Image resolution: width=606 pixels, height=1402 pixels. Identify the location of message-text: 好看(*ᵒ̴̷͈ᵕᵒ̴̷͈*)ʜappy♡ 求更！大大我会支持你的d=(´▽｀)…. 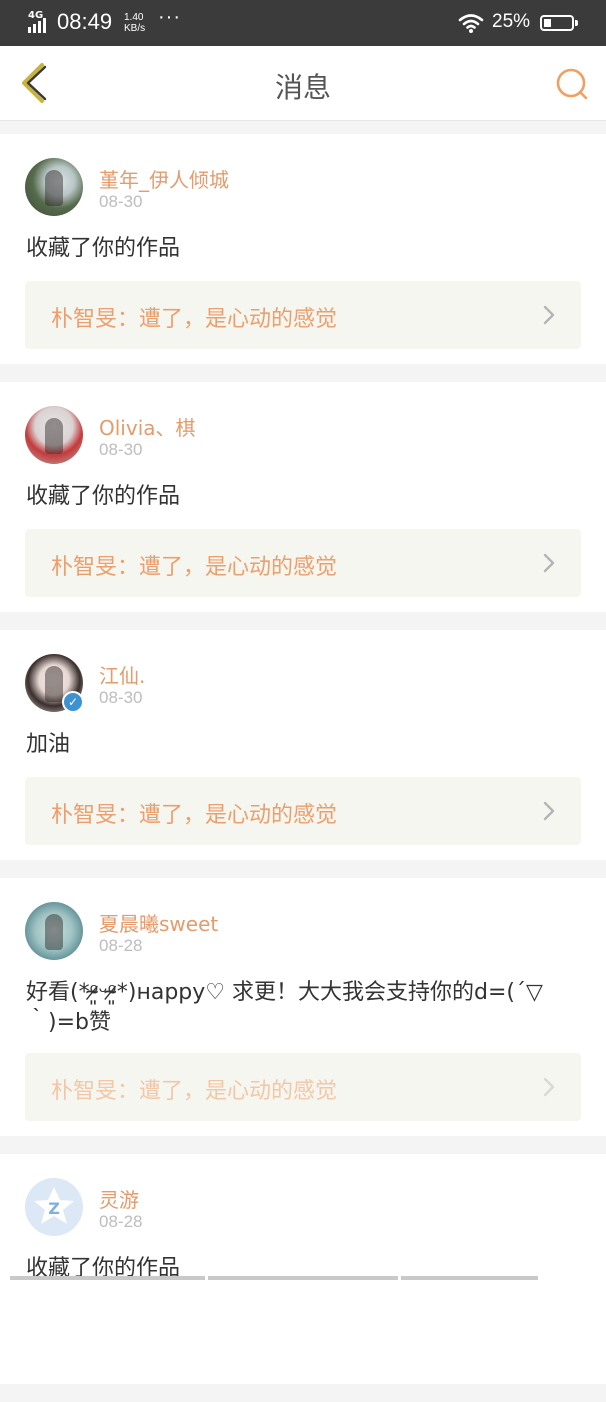
(284, 1007).